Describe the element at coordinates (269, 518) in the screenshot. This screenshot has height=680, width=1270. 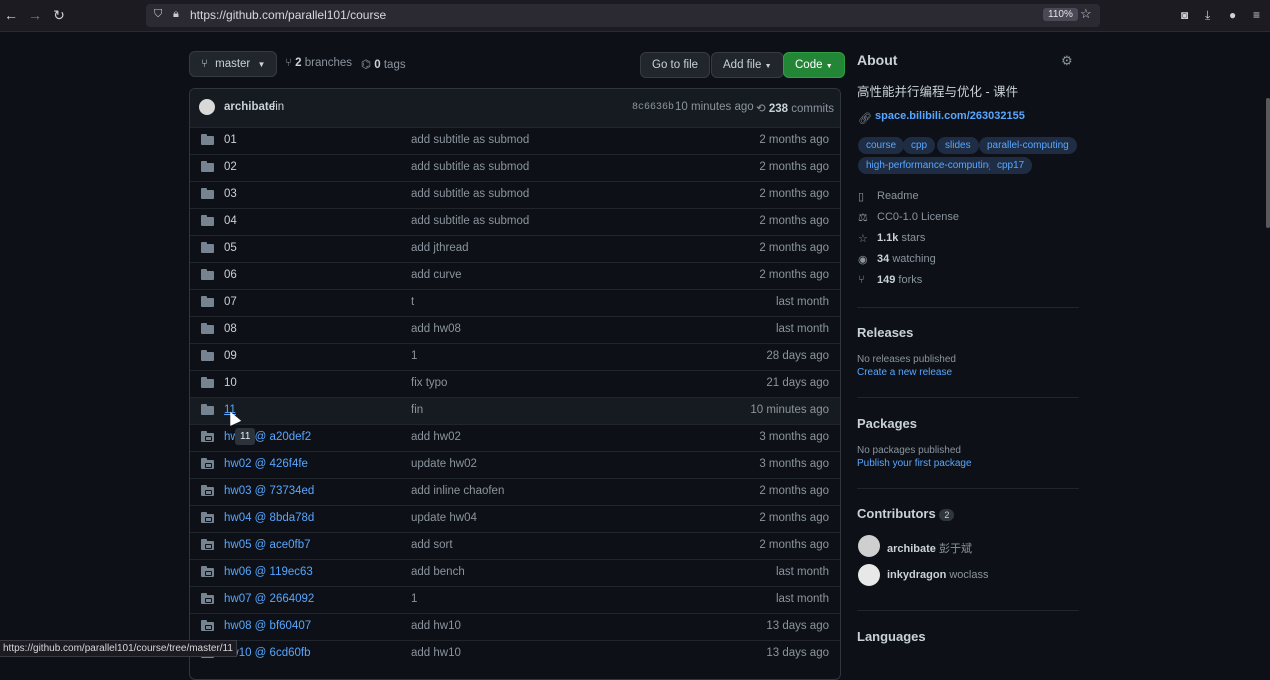
I see `submodule-name: hw04 @ 8bda78d` at that location.